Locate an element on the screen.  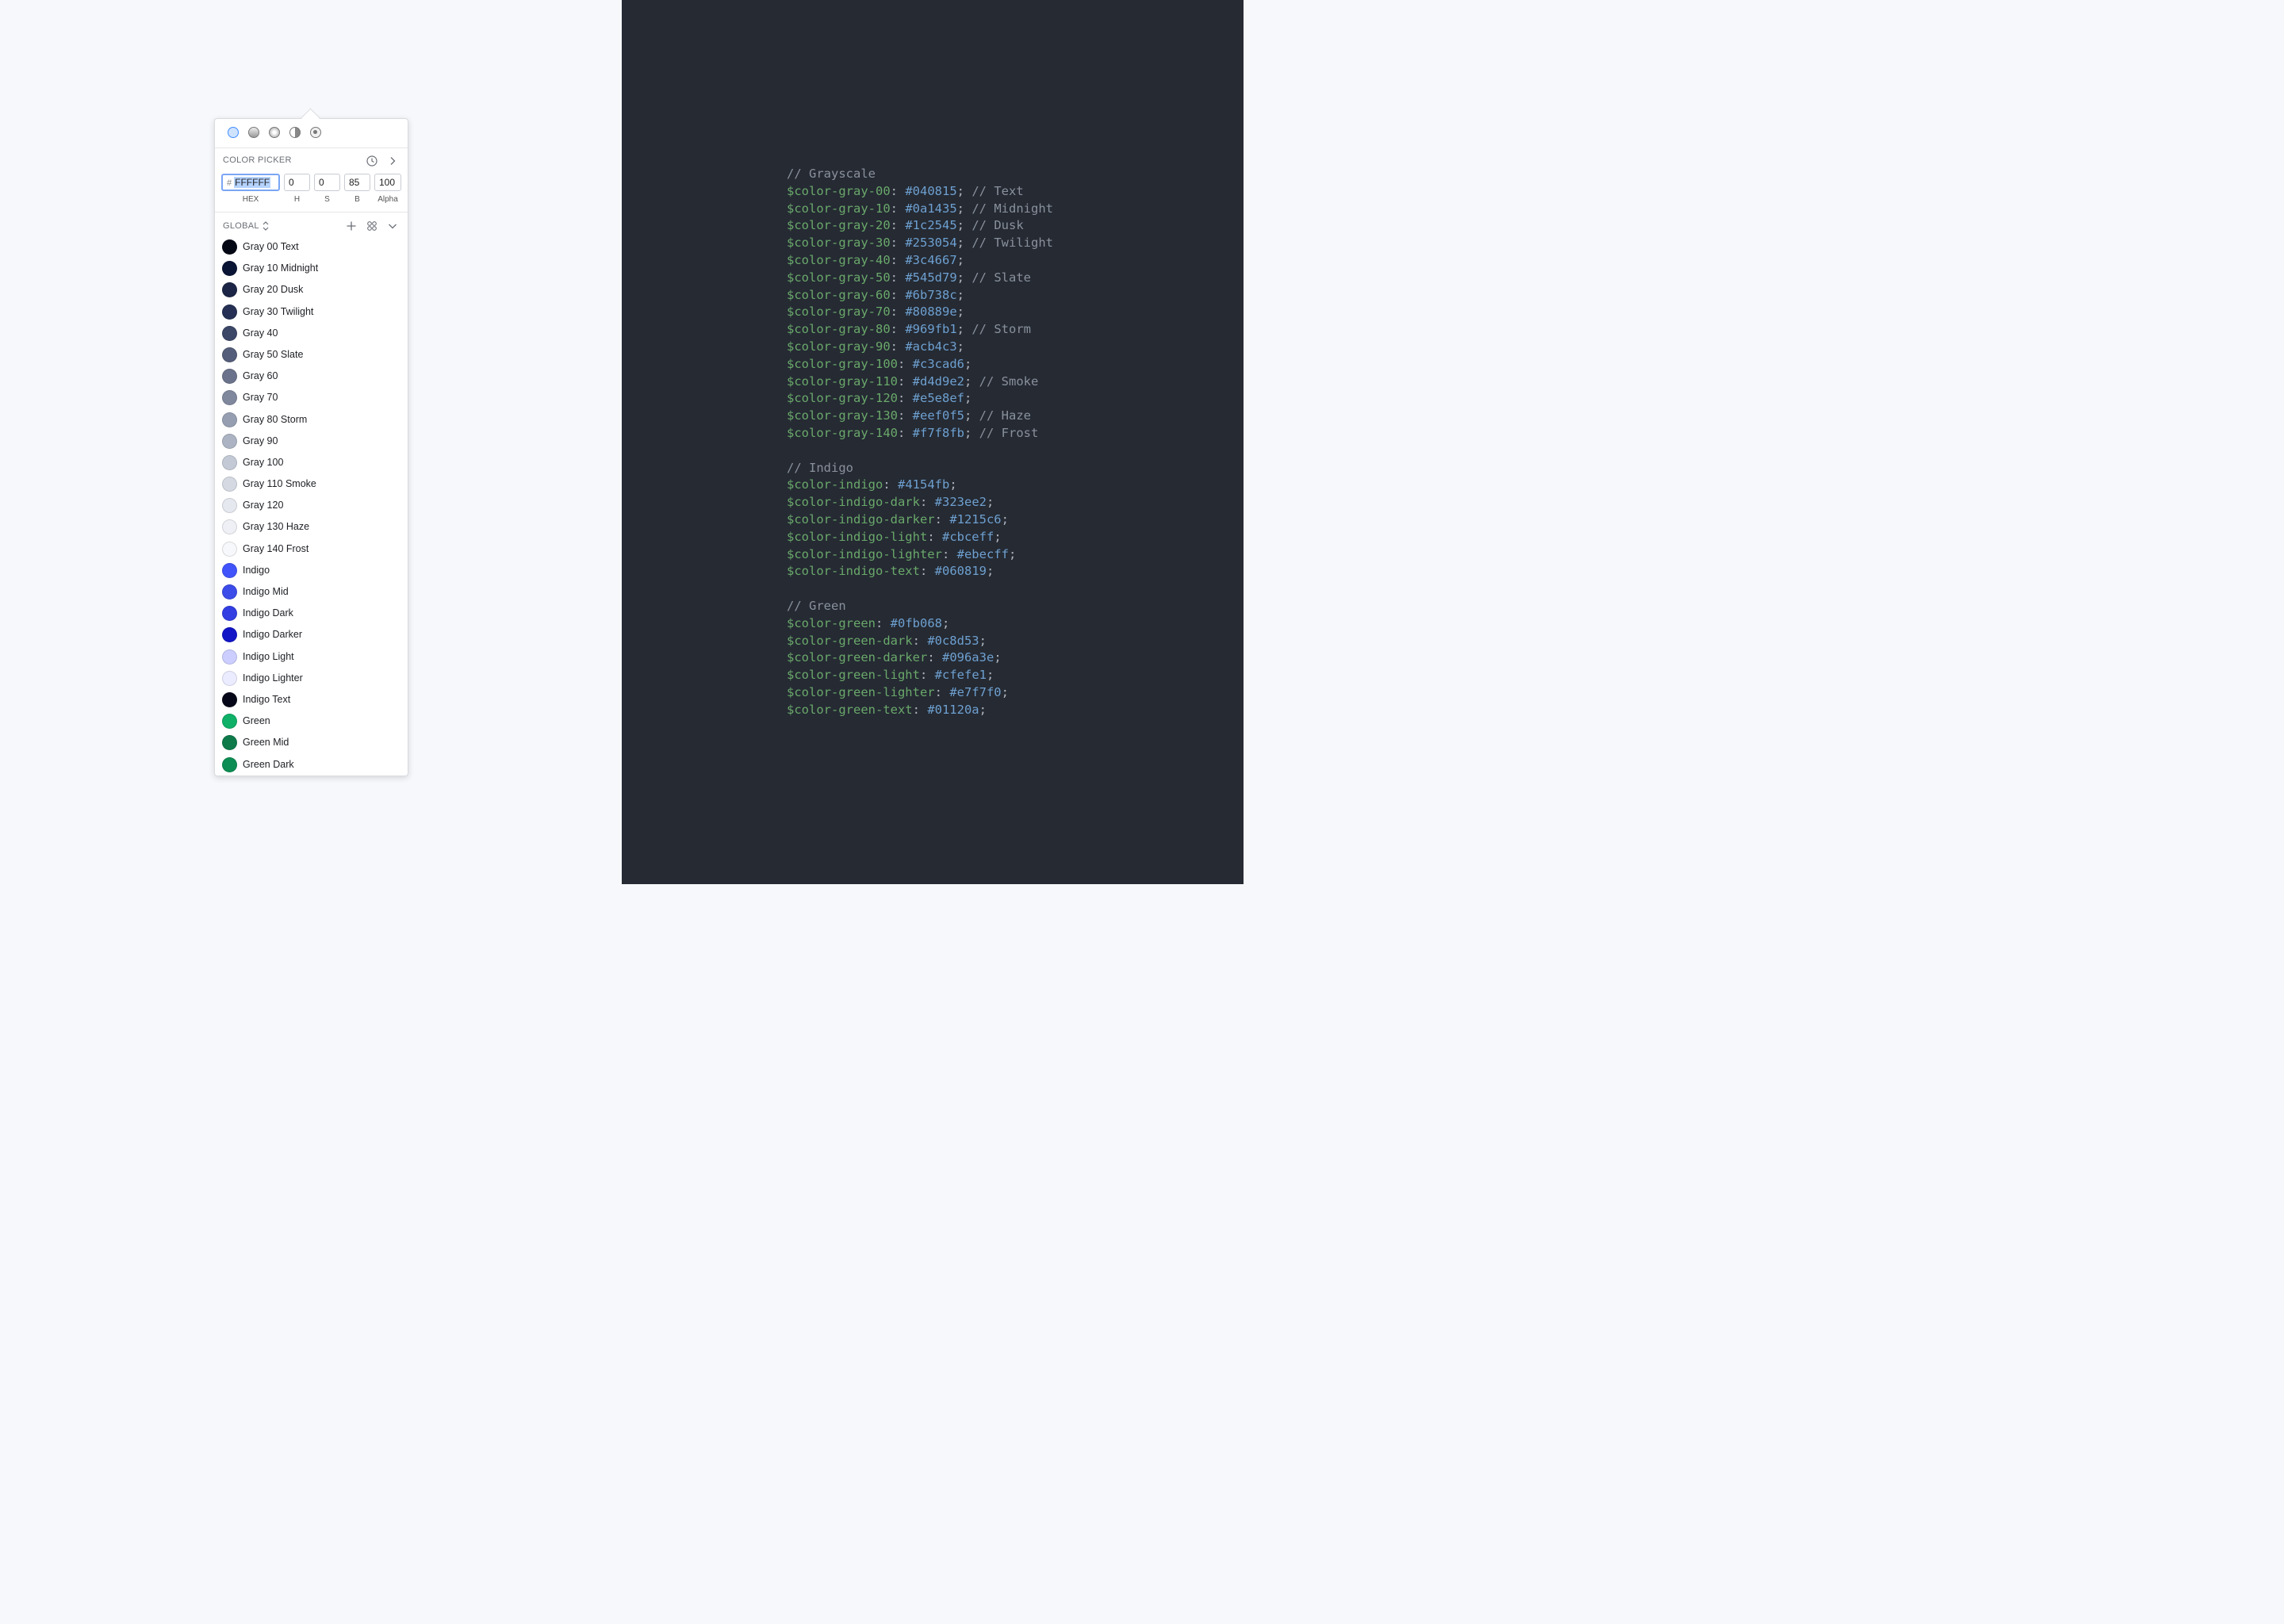
swatch-row: Indigo Light is located at coordinates (311, 657).